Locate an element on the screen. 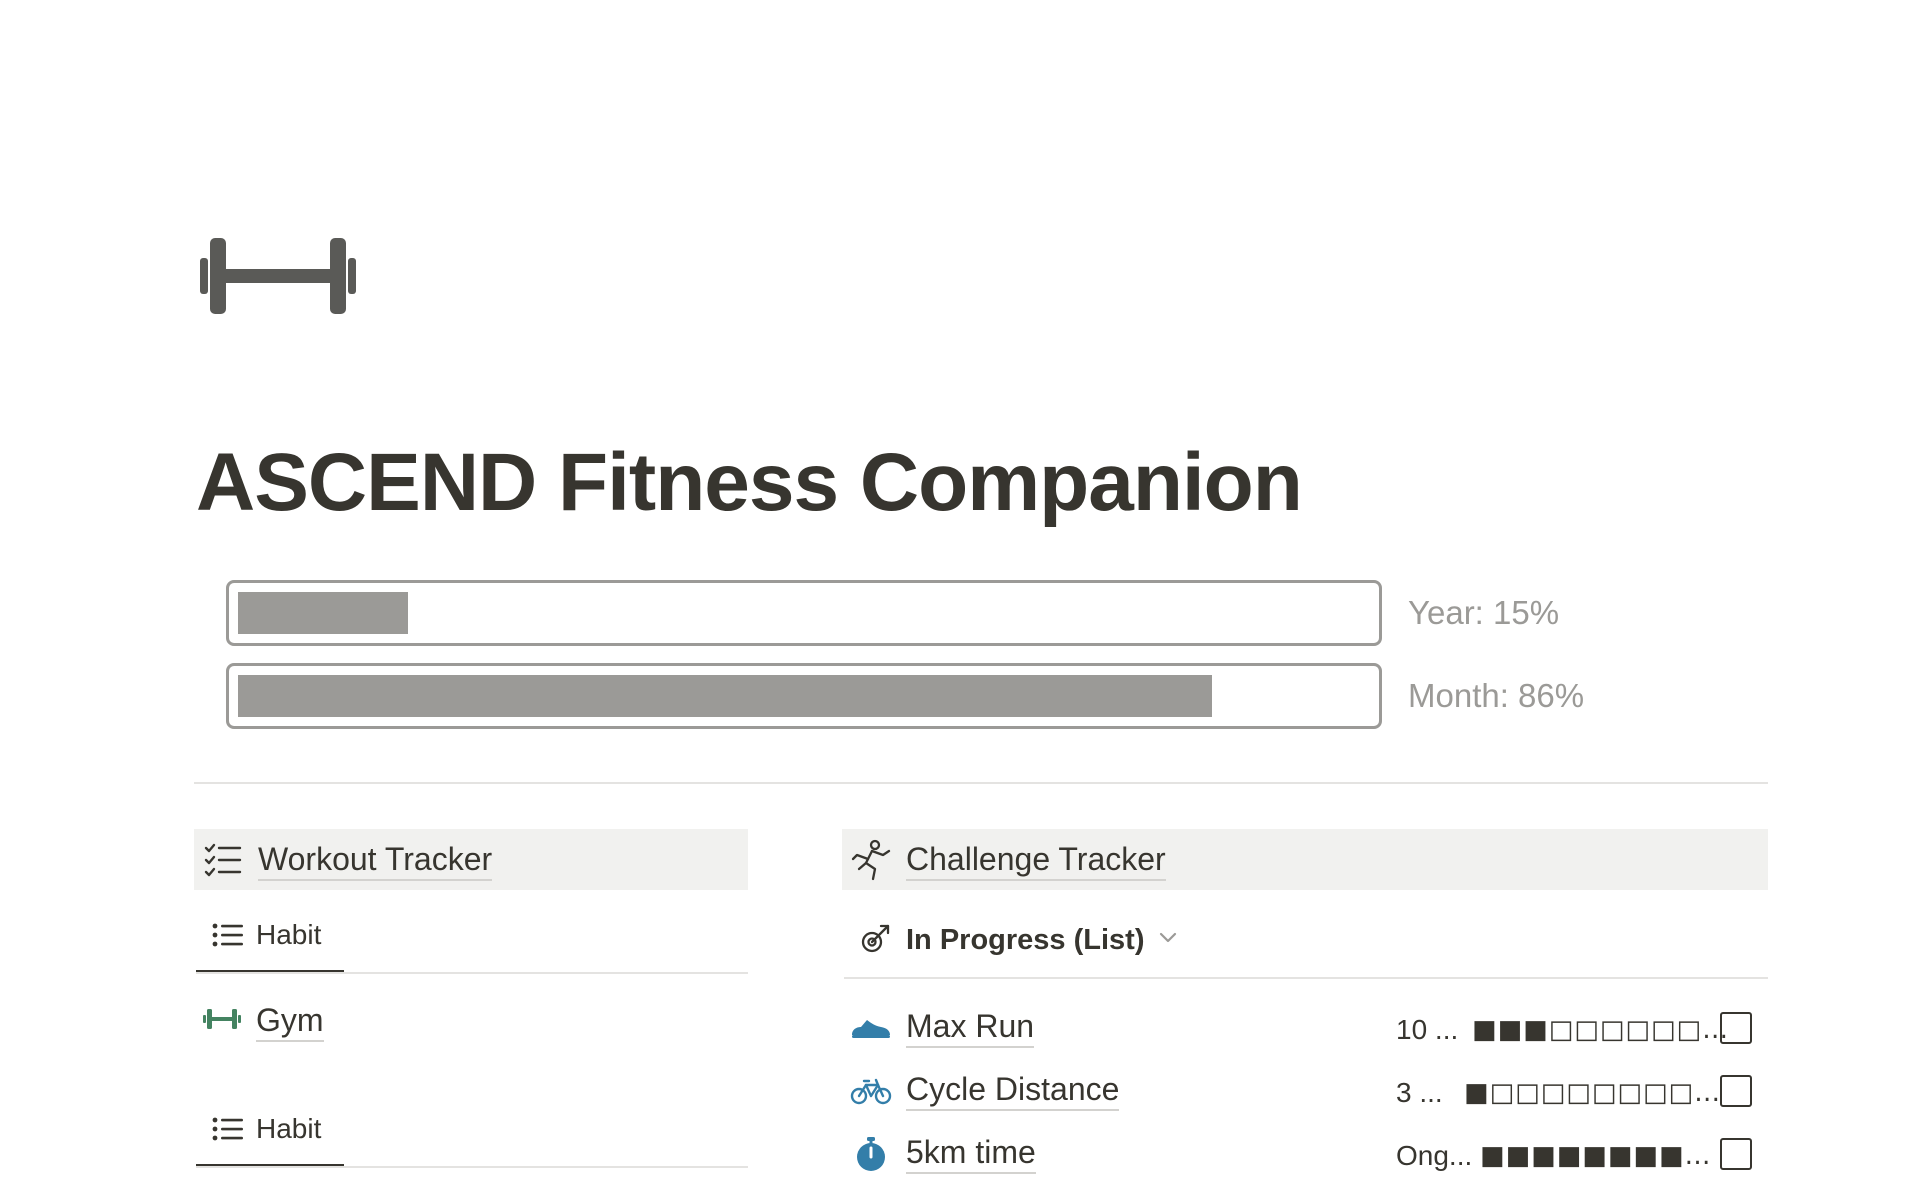 The height and width of the screenshot is (1200, 1920). checklist-icon is located at coordinates (223, 860).